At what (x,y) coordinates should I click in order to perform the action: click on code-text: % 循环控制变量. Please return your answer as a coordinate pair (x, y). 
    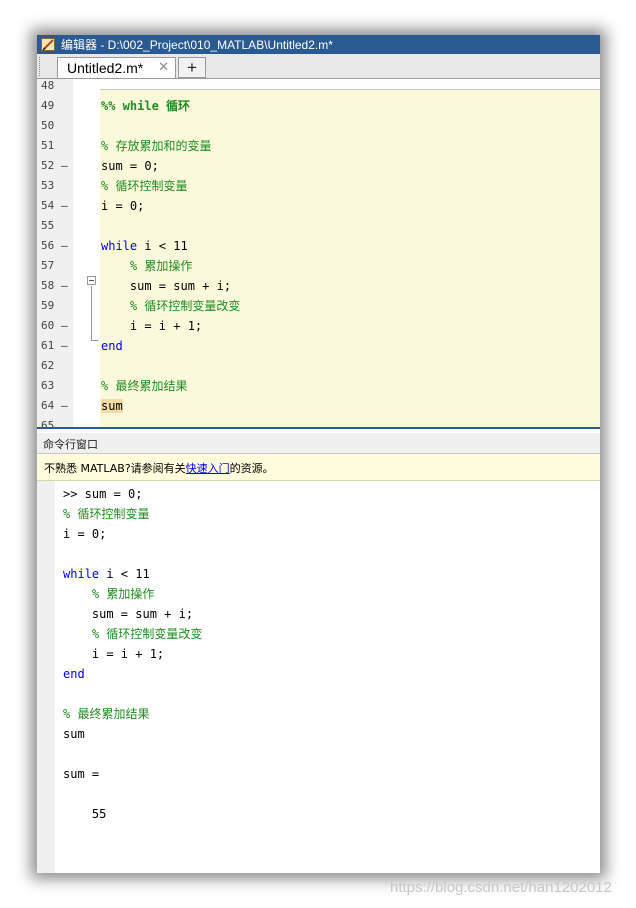
    Looking at the image, I should click on (144, 186).